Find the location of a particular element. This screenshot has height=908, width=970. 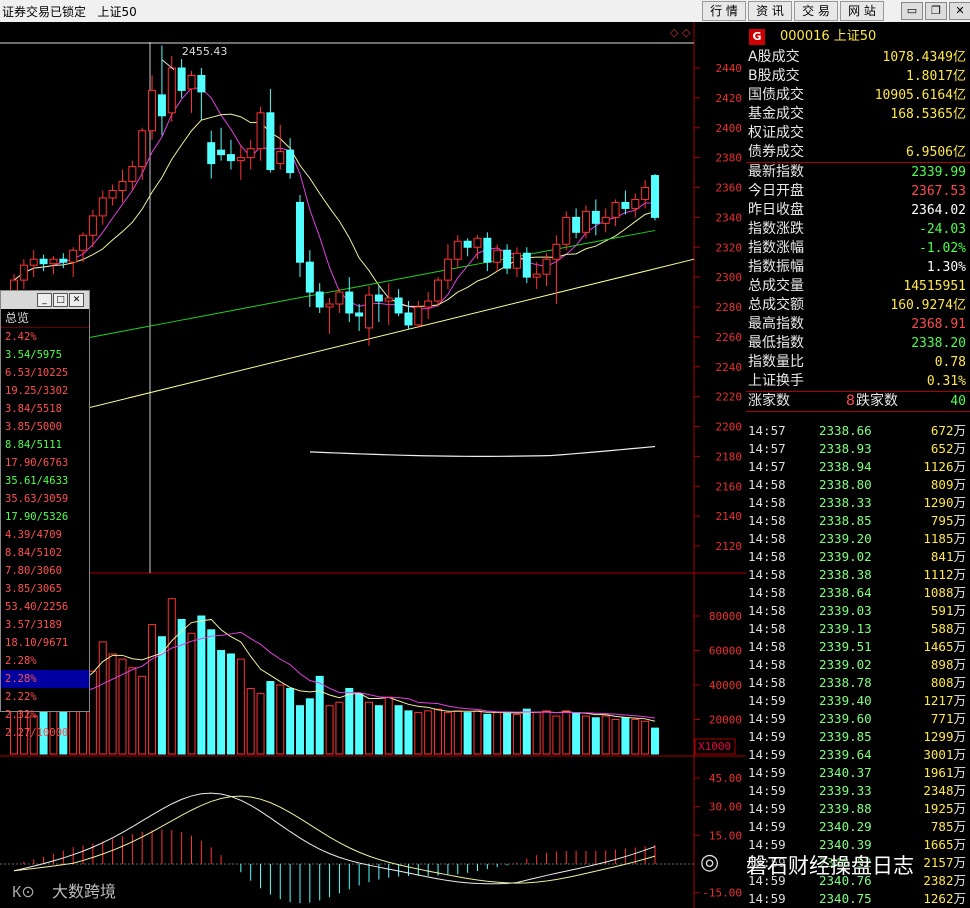

popup-item: 35.61/4633 is located at coordinates (45, 481).